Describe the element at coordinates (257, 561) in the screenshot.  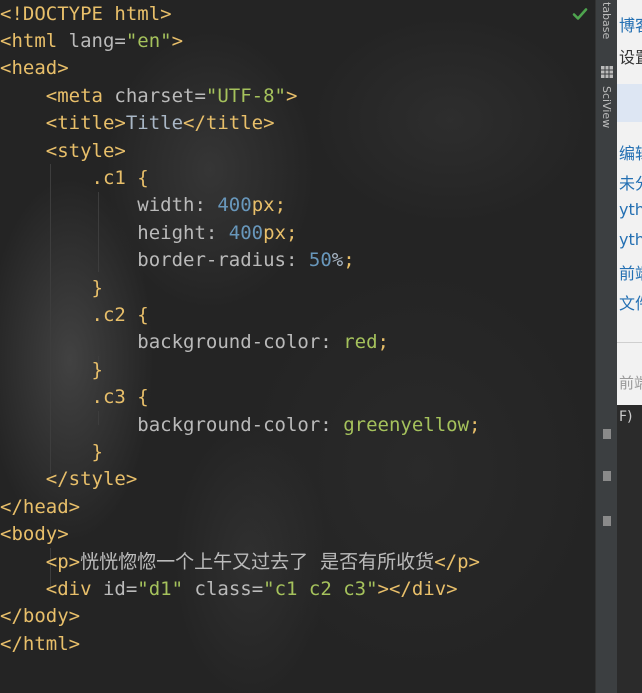
I see `code-token: 恍恍惚惚一个上午又过去了 是否有所收货` at that location.